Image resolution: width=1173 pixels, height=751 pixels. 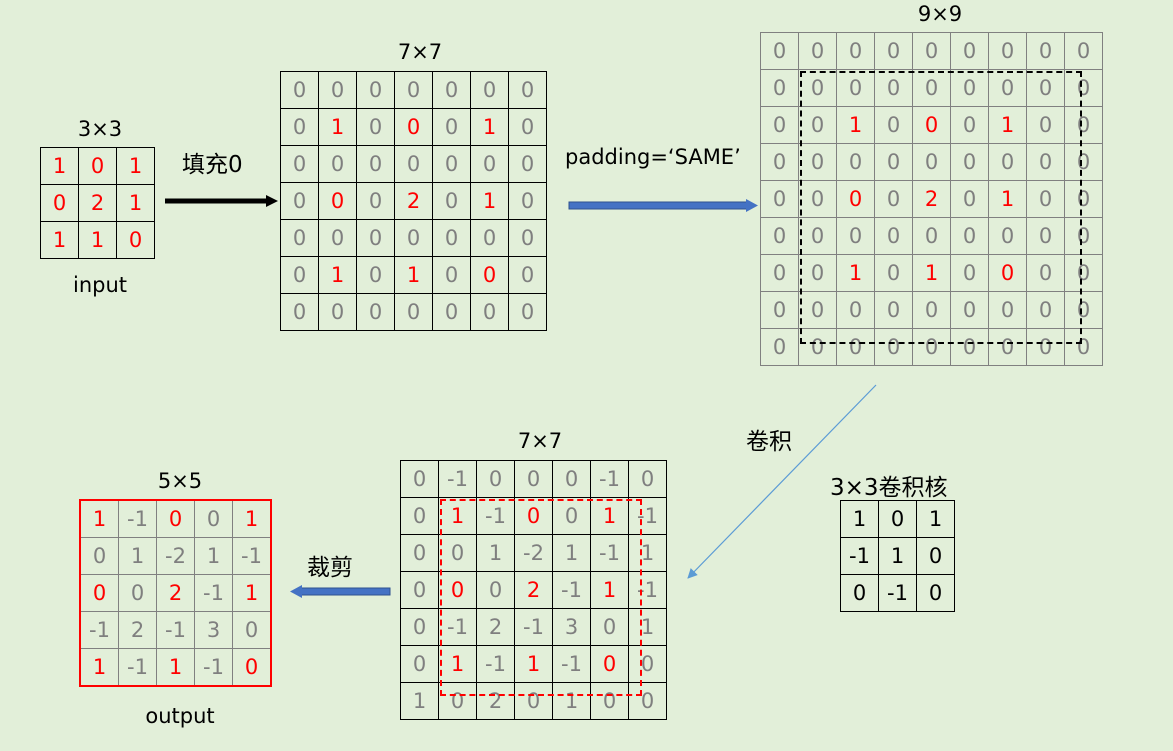 What do you see at coordinates (340, 591) in the screenshot?
I see `arrow-crop` at bounding box center [340, 591].